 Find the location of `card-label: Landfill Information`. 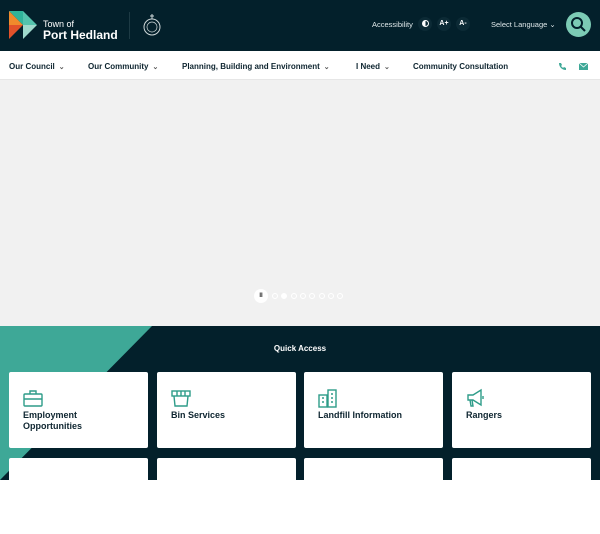

card-label: Landfill Information is located at coordinates (360, 415).